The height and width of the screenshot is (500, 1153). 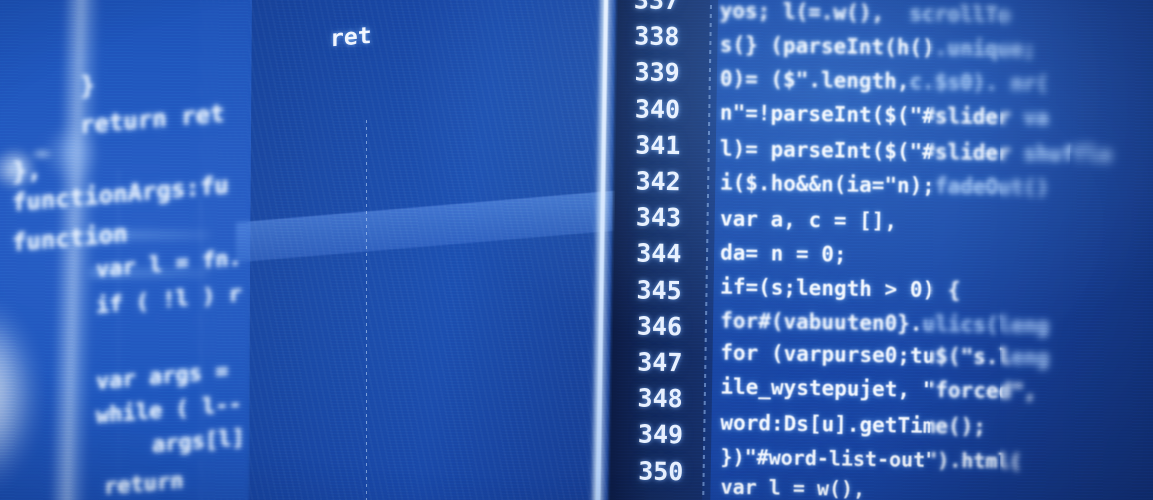 I want to click on code-line-text: n"=!parseInt($("#slider, so click(x=865, y=115).